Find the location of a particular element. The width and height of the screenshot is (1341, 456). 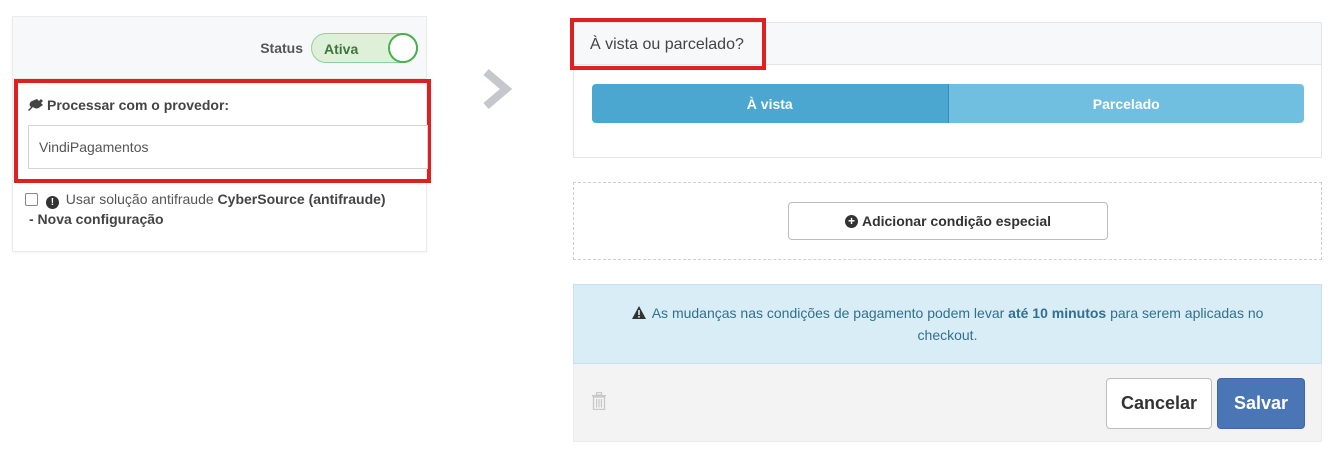

notice-highlight: até 10 minutos is located at coordinates (1057, 313).